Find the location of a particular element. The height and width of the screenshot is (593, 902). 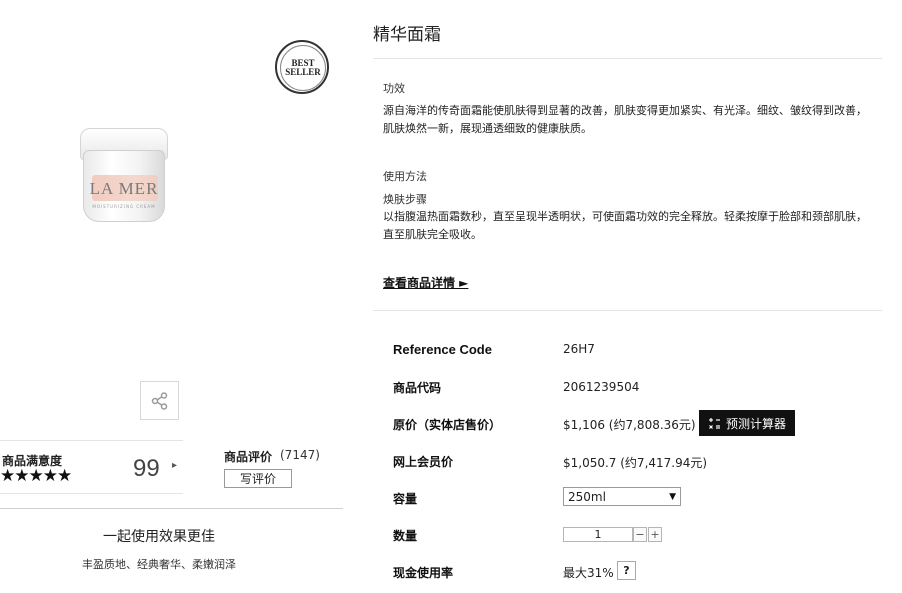

cash-usage-value: 最大31% is located at coordinates (588, 573).